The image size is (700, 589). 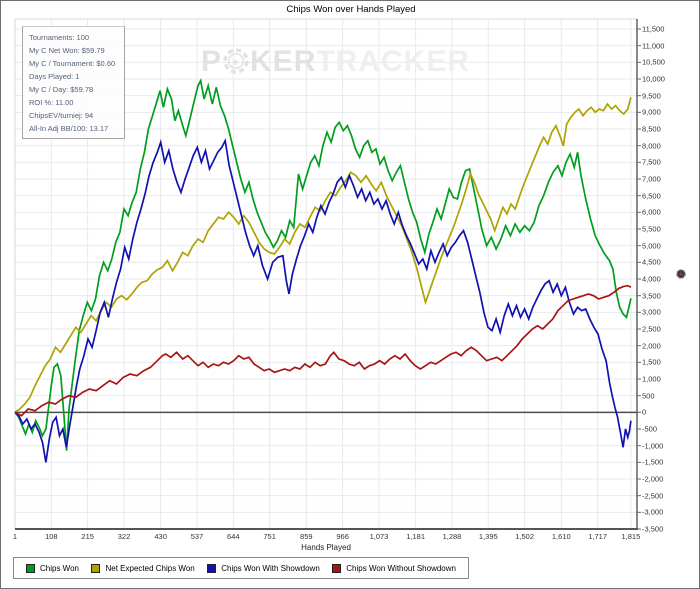 What do you see at coordinates (651, 196) in the screenshot?
I see `y-tick-label: 6,500` at bounding box center [651, 196].